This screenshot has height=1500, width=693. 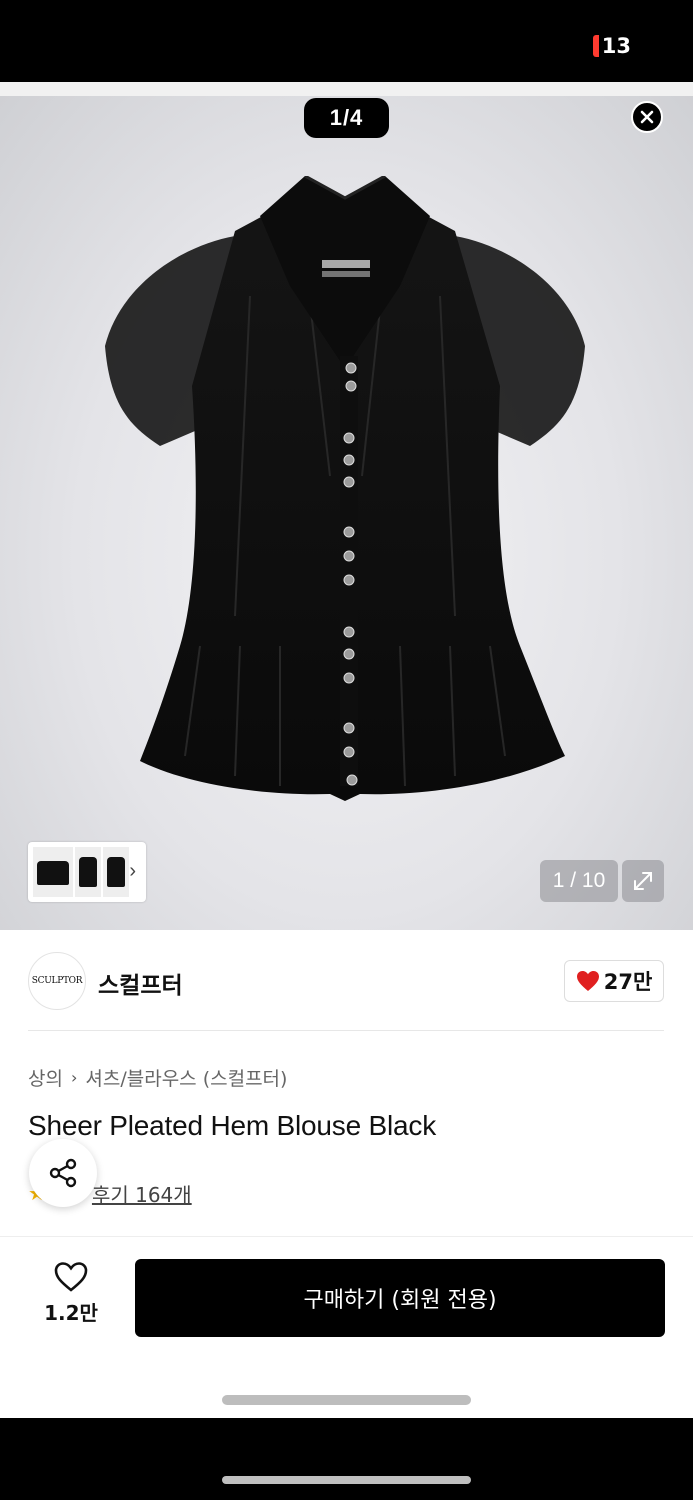 I want to click on battery-indicator: 13, so click(x=611, y=46).